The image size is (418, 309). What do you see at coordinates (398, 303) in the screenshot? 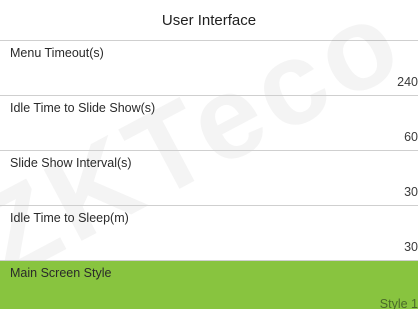
I see `setting-value: Style 1` at bounding box center [398, 303].